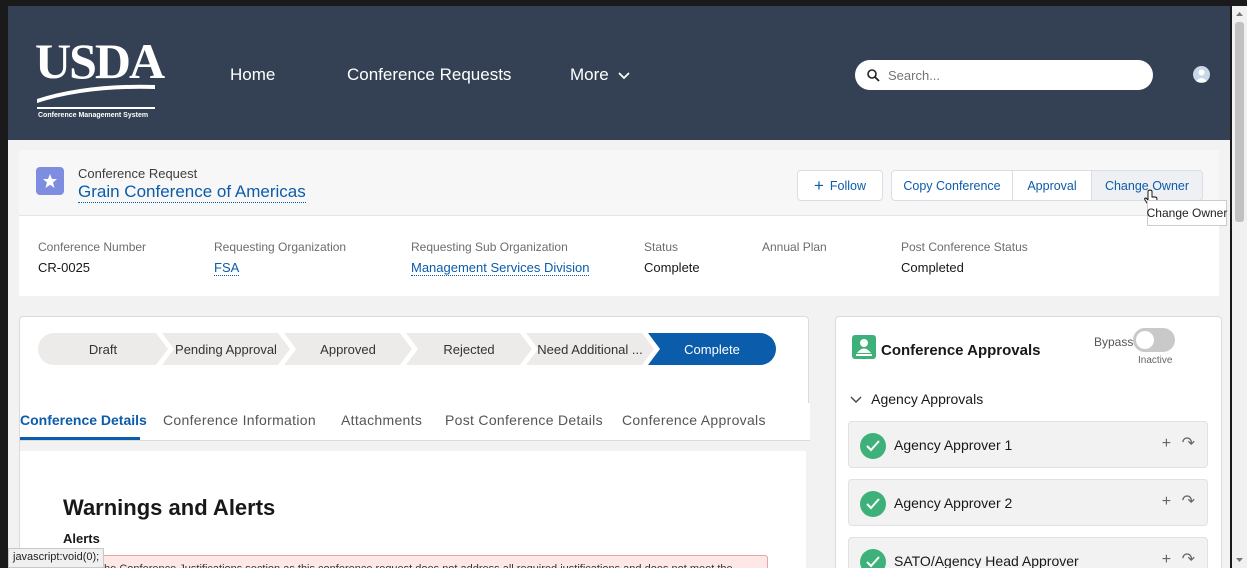 The image size is (1247, 568). What do you see at coordinates (818, 185) in the screenshot?
I see `plus-icon: +` at bounding box center [818, 185].